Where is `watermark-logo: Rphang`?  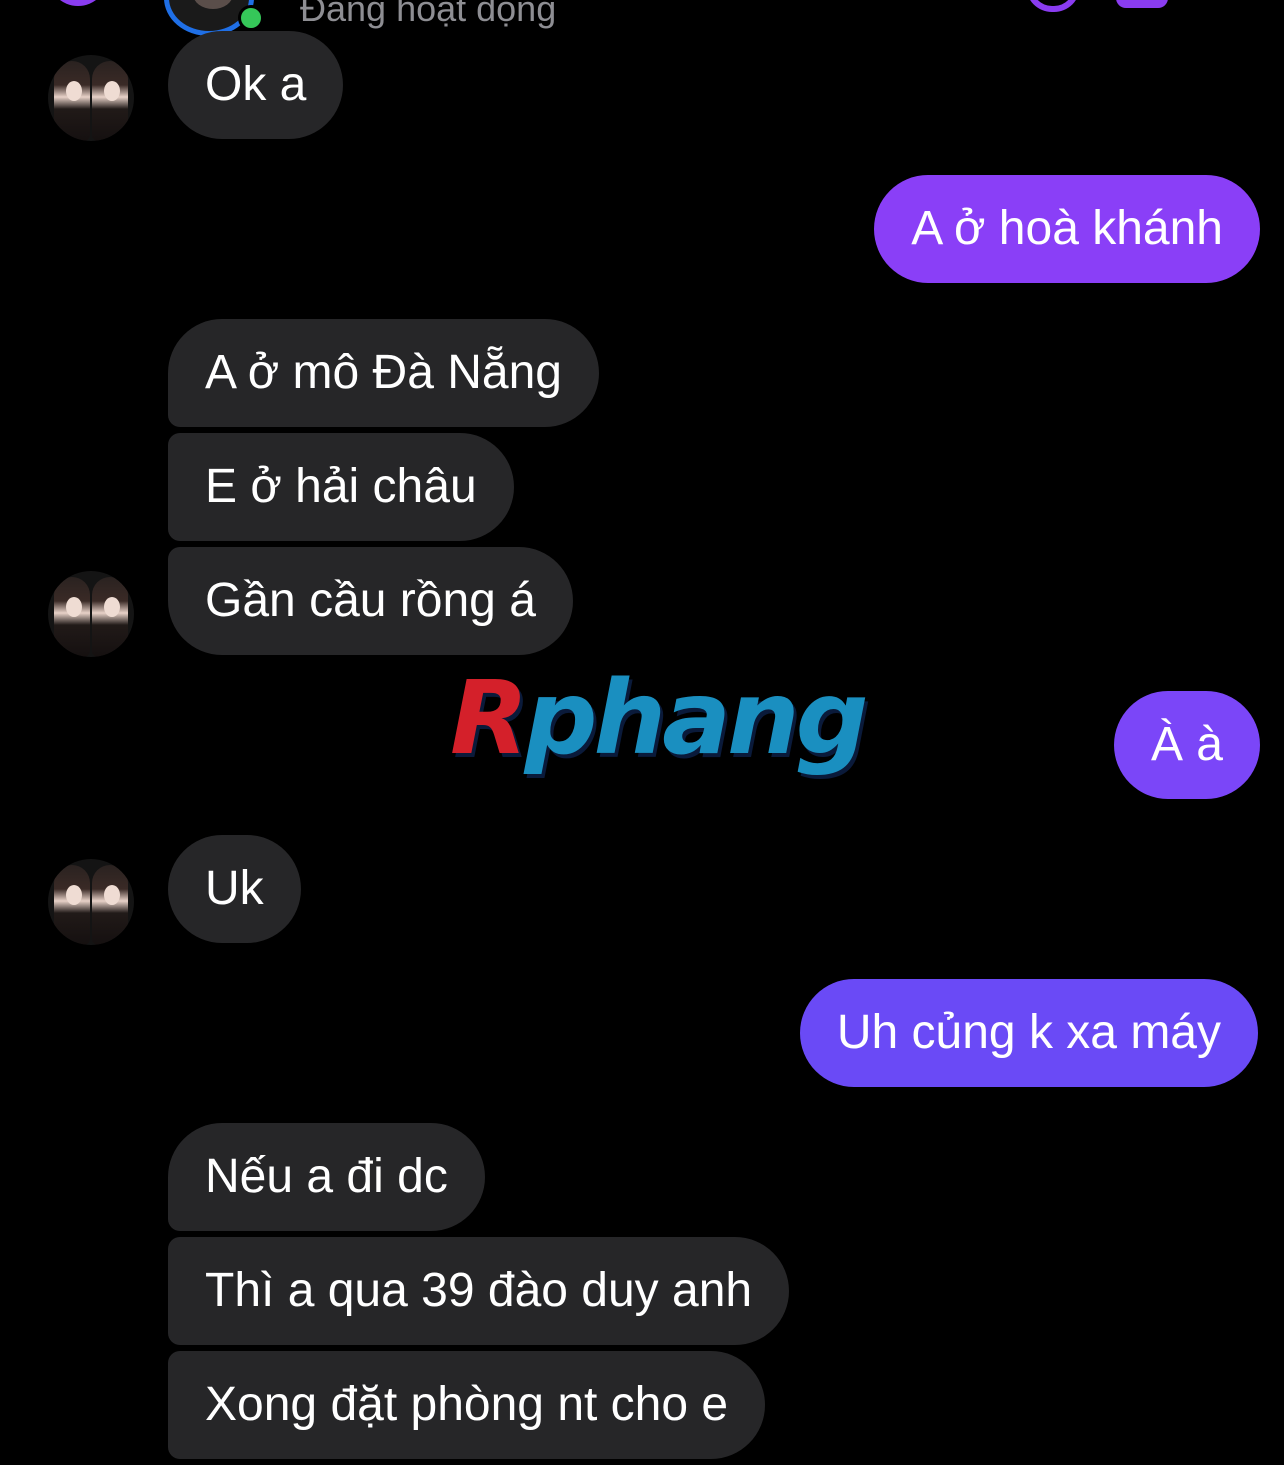
watermark-logo: Rphang is located at coordinates (659, 719).